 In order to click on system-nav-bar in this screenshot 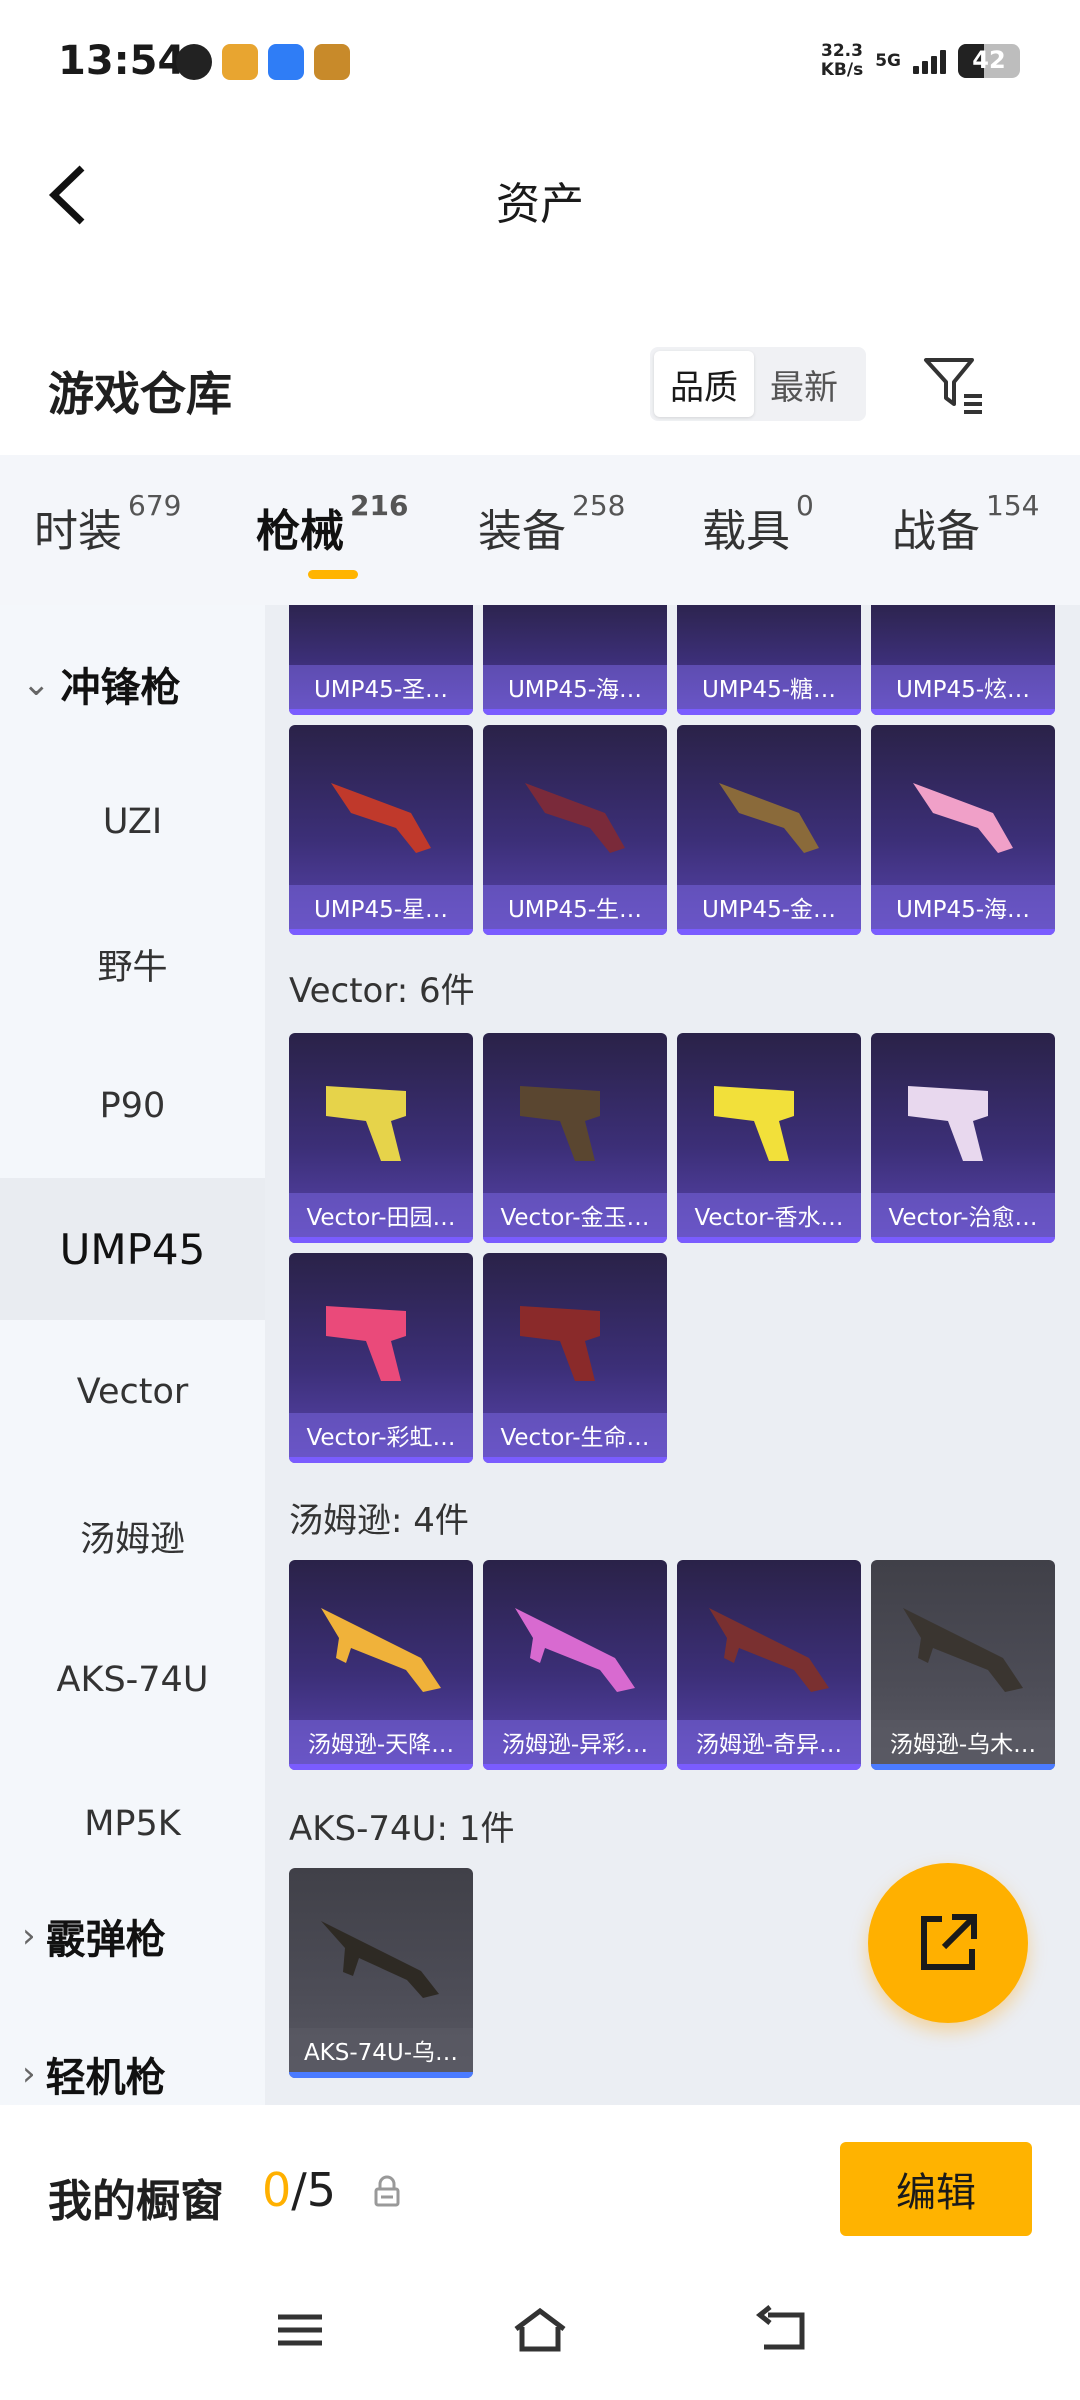, I will do `click(540, 2335)`.